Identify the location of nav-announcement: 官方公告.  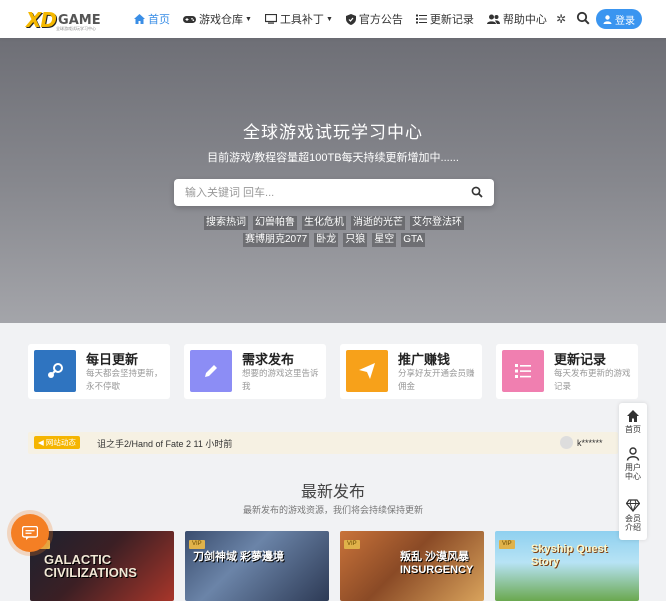
(374, 19).